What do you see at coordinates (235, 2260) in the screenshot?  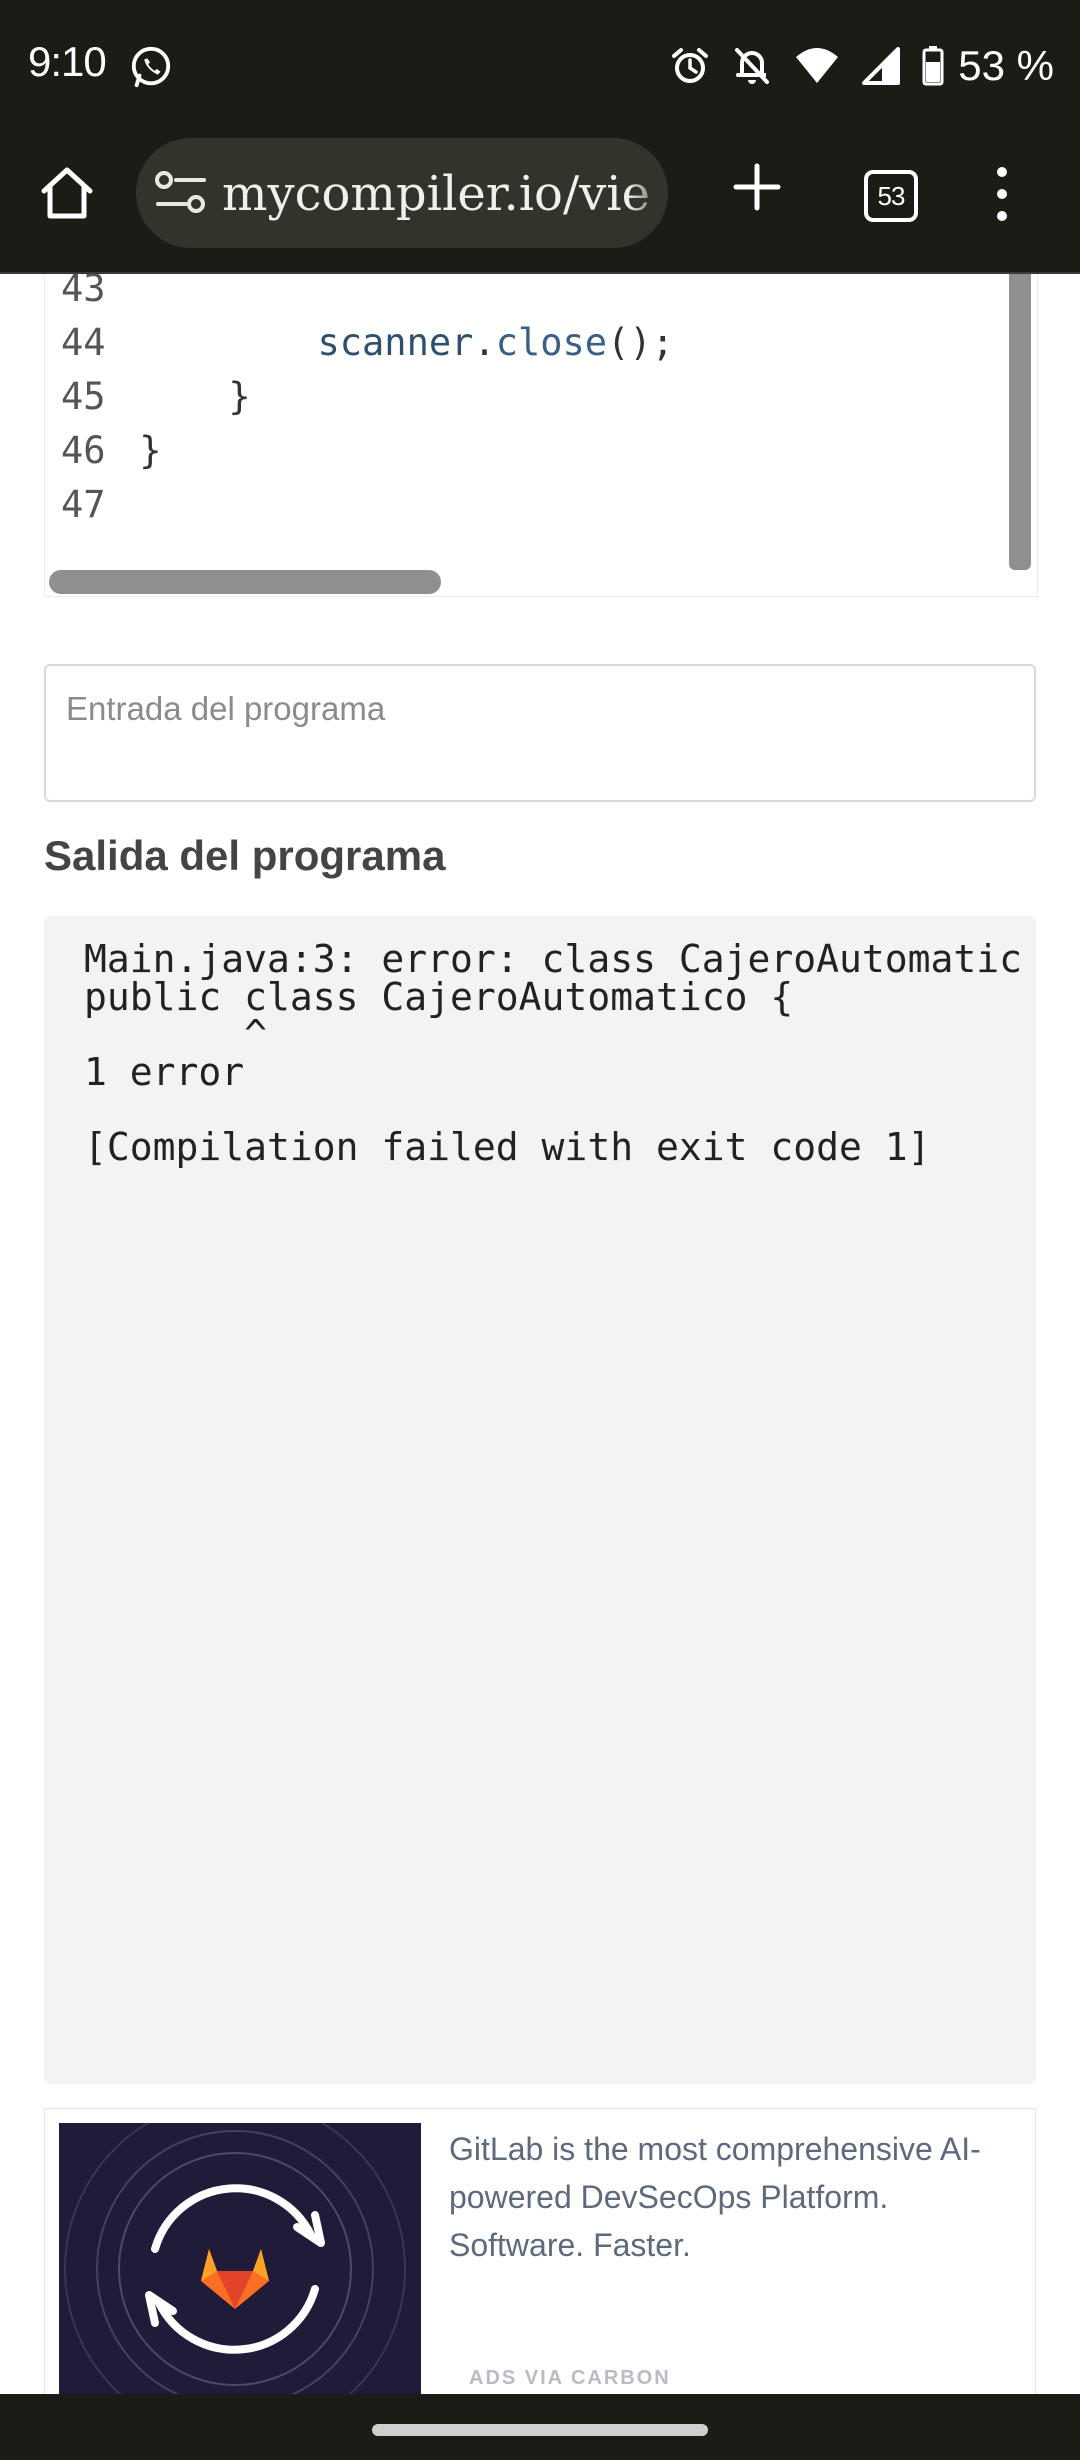 I see `gitlab-sync-icon` at bounding box center [235, 2260].